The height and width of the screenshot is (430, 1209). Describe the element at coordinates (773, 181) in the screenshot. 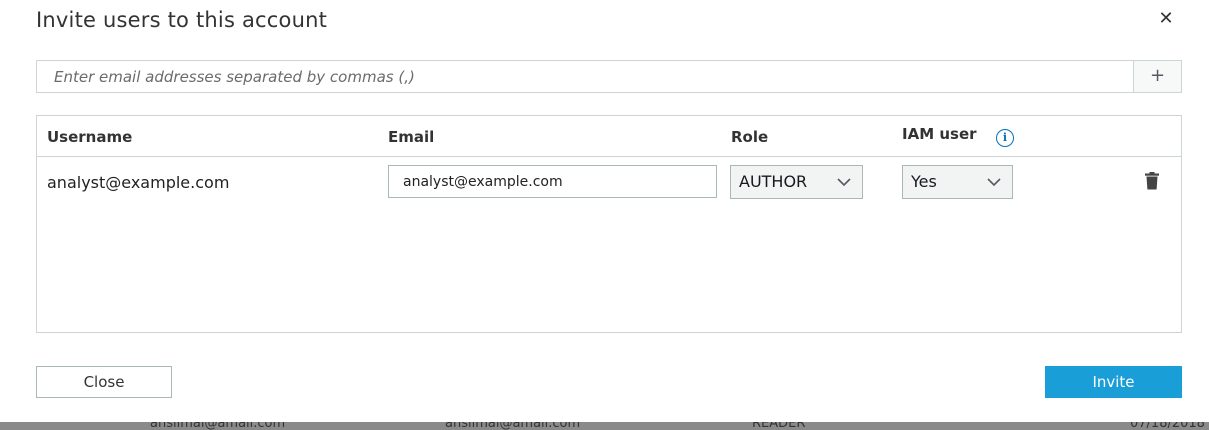

I see `role-select-value: AUTHOR` at that location.